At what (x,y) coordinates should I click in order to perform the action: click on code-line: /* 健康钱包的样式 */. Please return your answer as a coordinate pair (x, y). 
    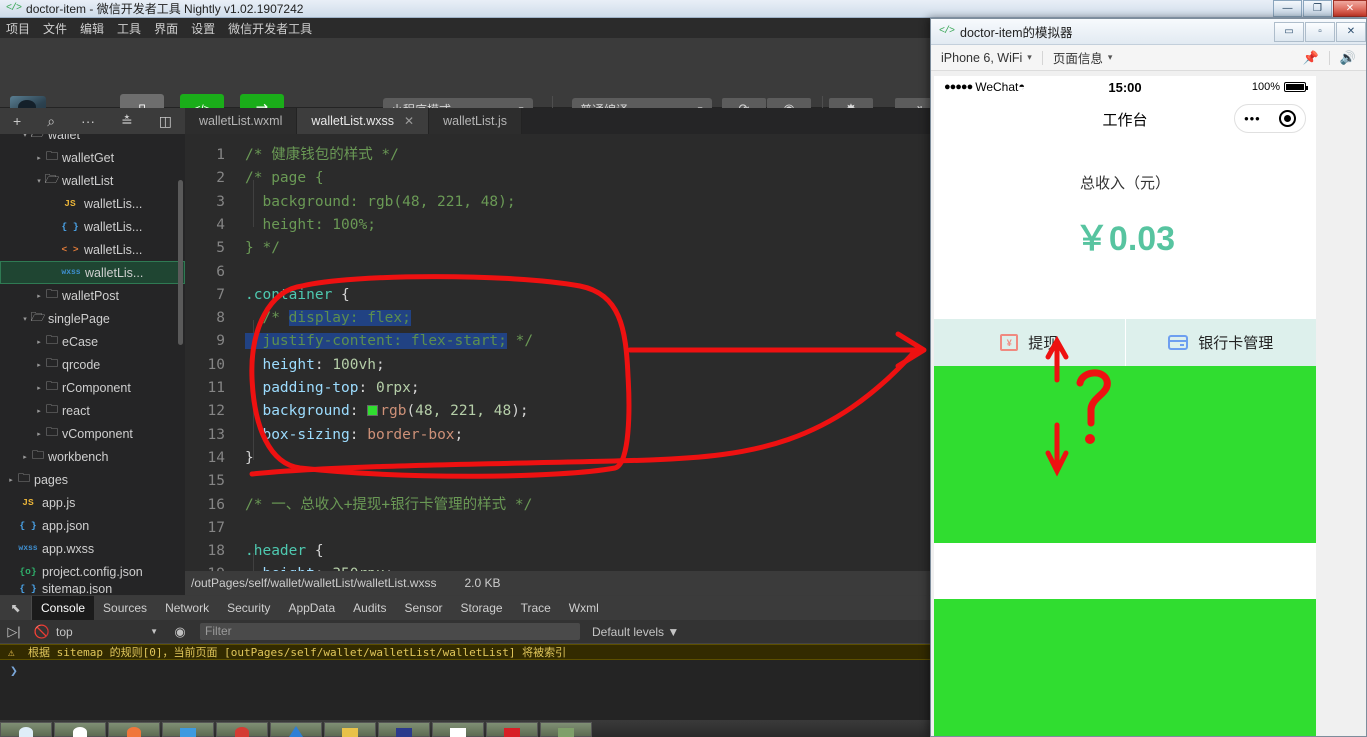
    Looking at the image, I should click on (322, 155).